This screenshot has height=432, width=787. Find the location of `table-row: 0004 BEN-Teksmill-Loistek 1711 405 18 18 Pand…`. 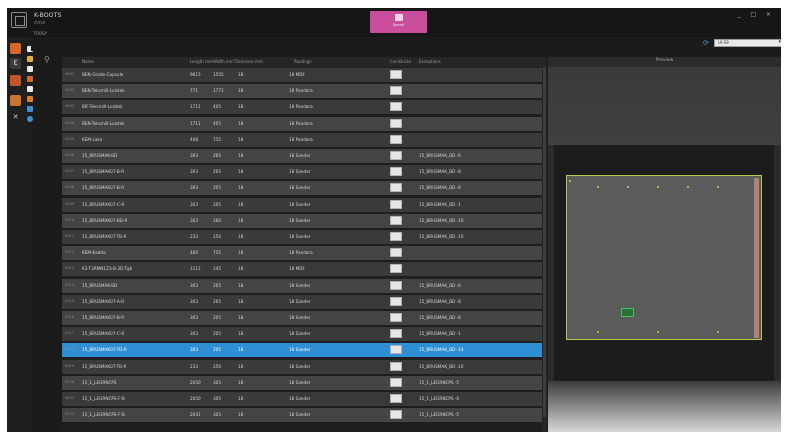

table-row: 0004 BEN-Teksmill-Loistek 1711 405 18 18 Pand… is located at coordinates (302, 123).